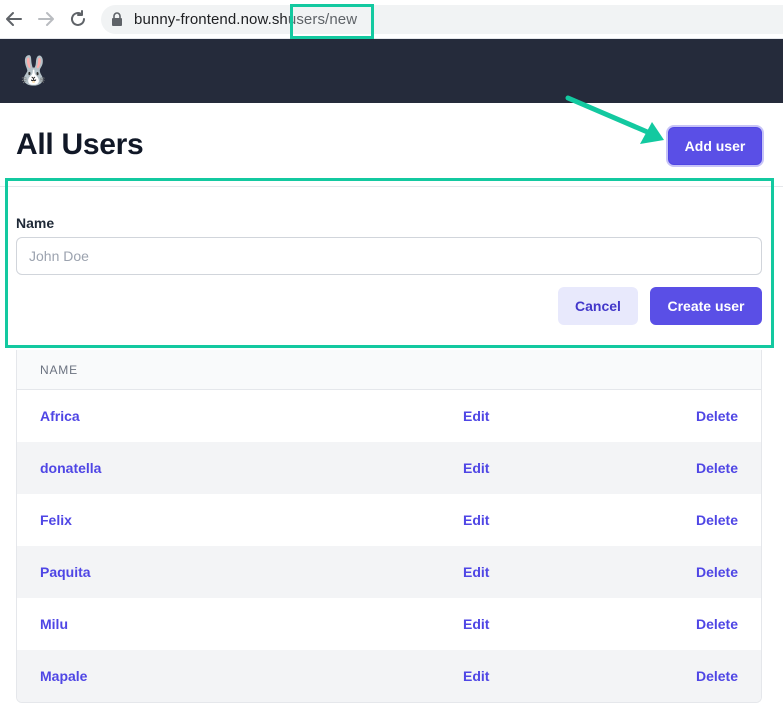  What do you see at coordinates (60, 416) in the screenshot?
I see `user-name-link: Africa` at bounding box center [60, 416].